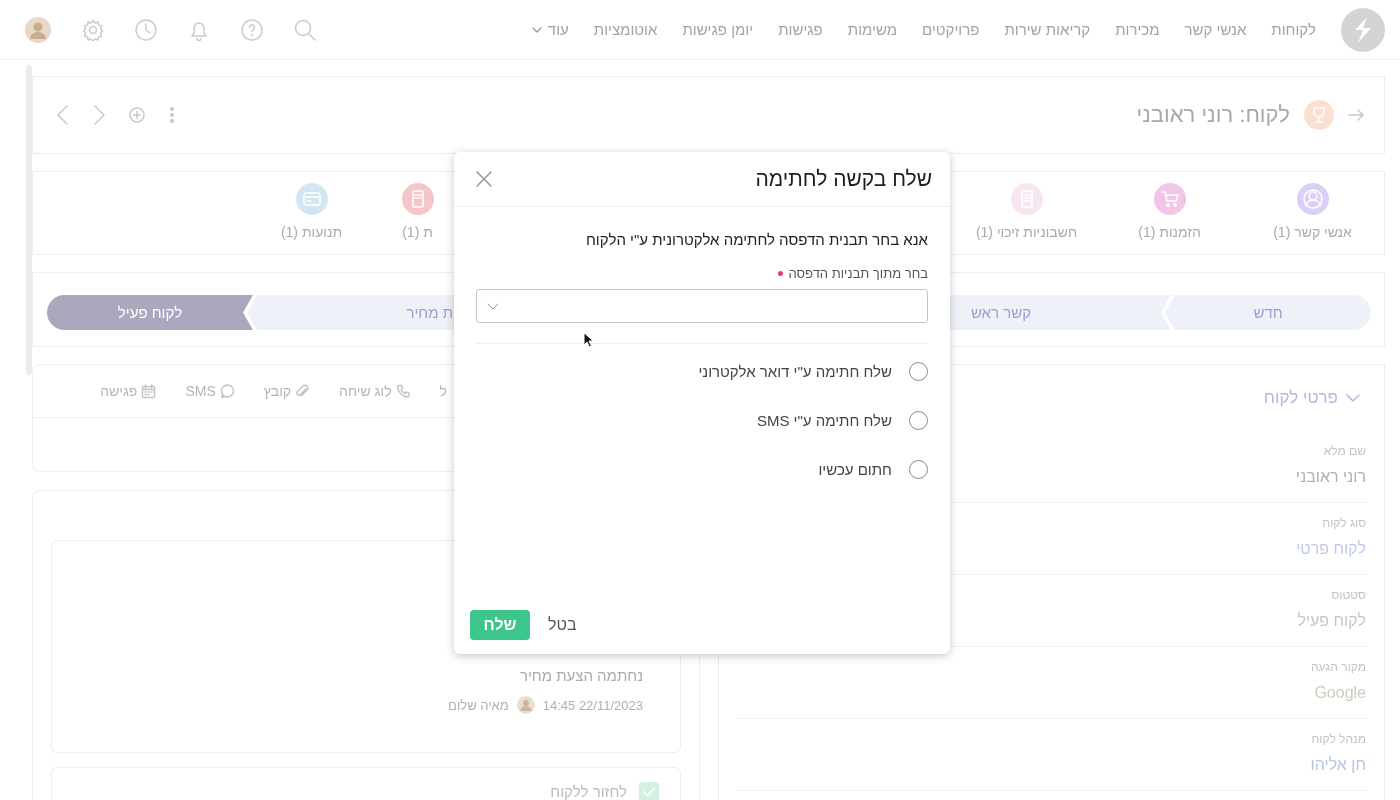 This screenshot has width=1400, height=800. Describe the element at coordinates (137, 115) in the screenshot. I see `add-circle-icon` at that location.